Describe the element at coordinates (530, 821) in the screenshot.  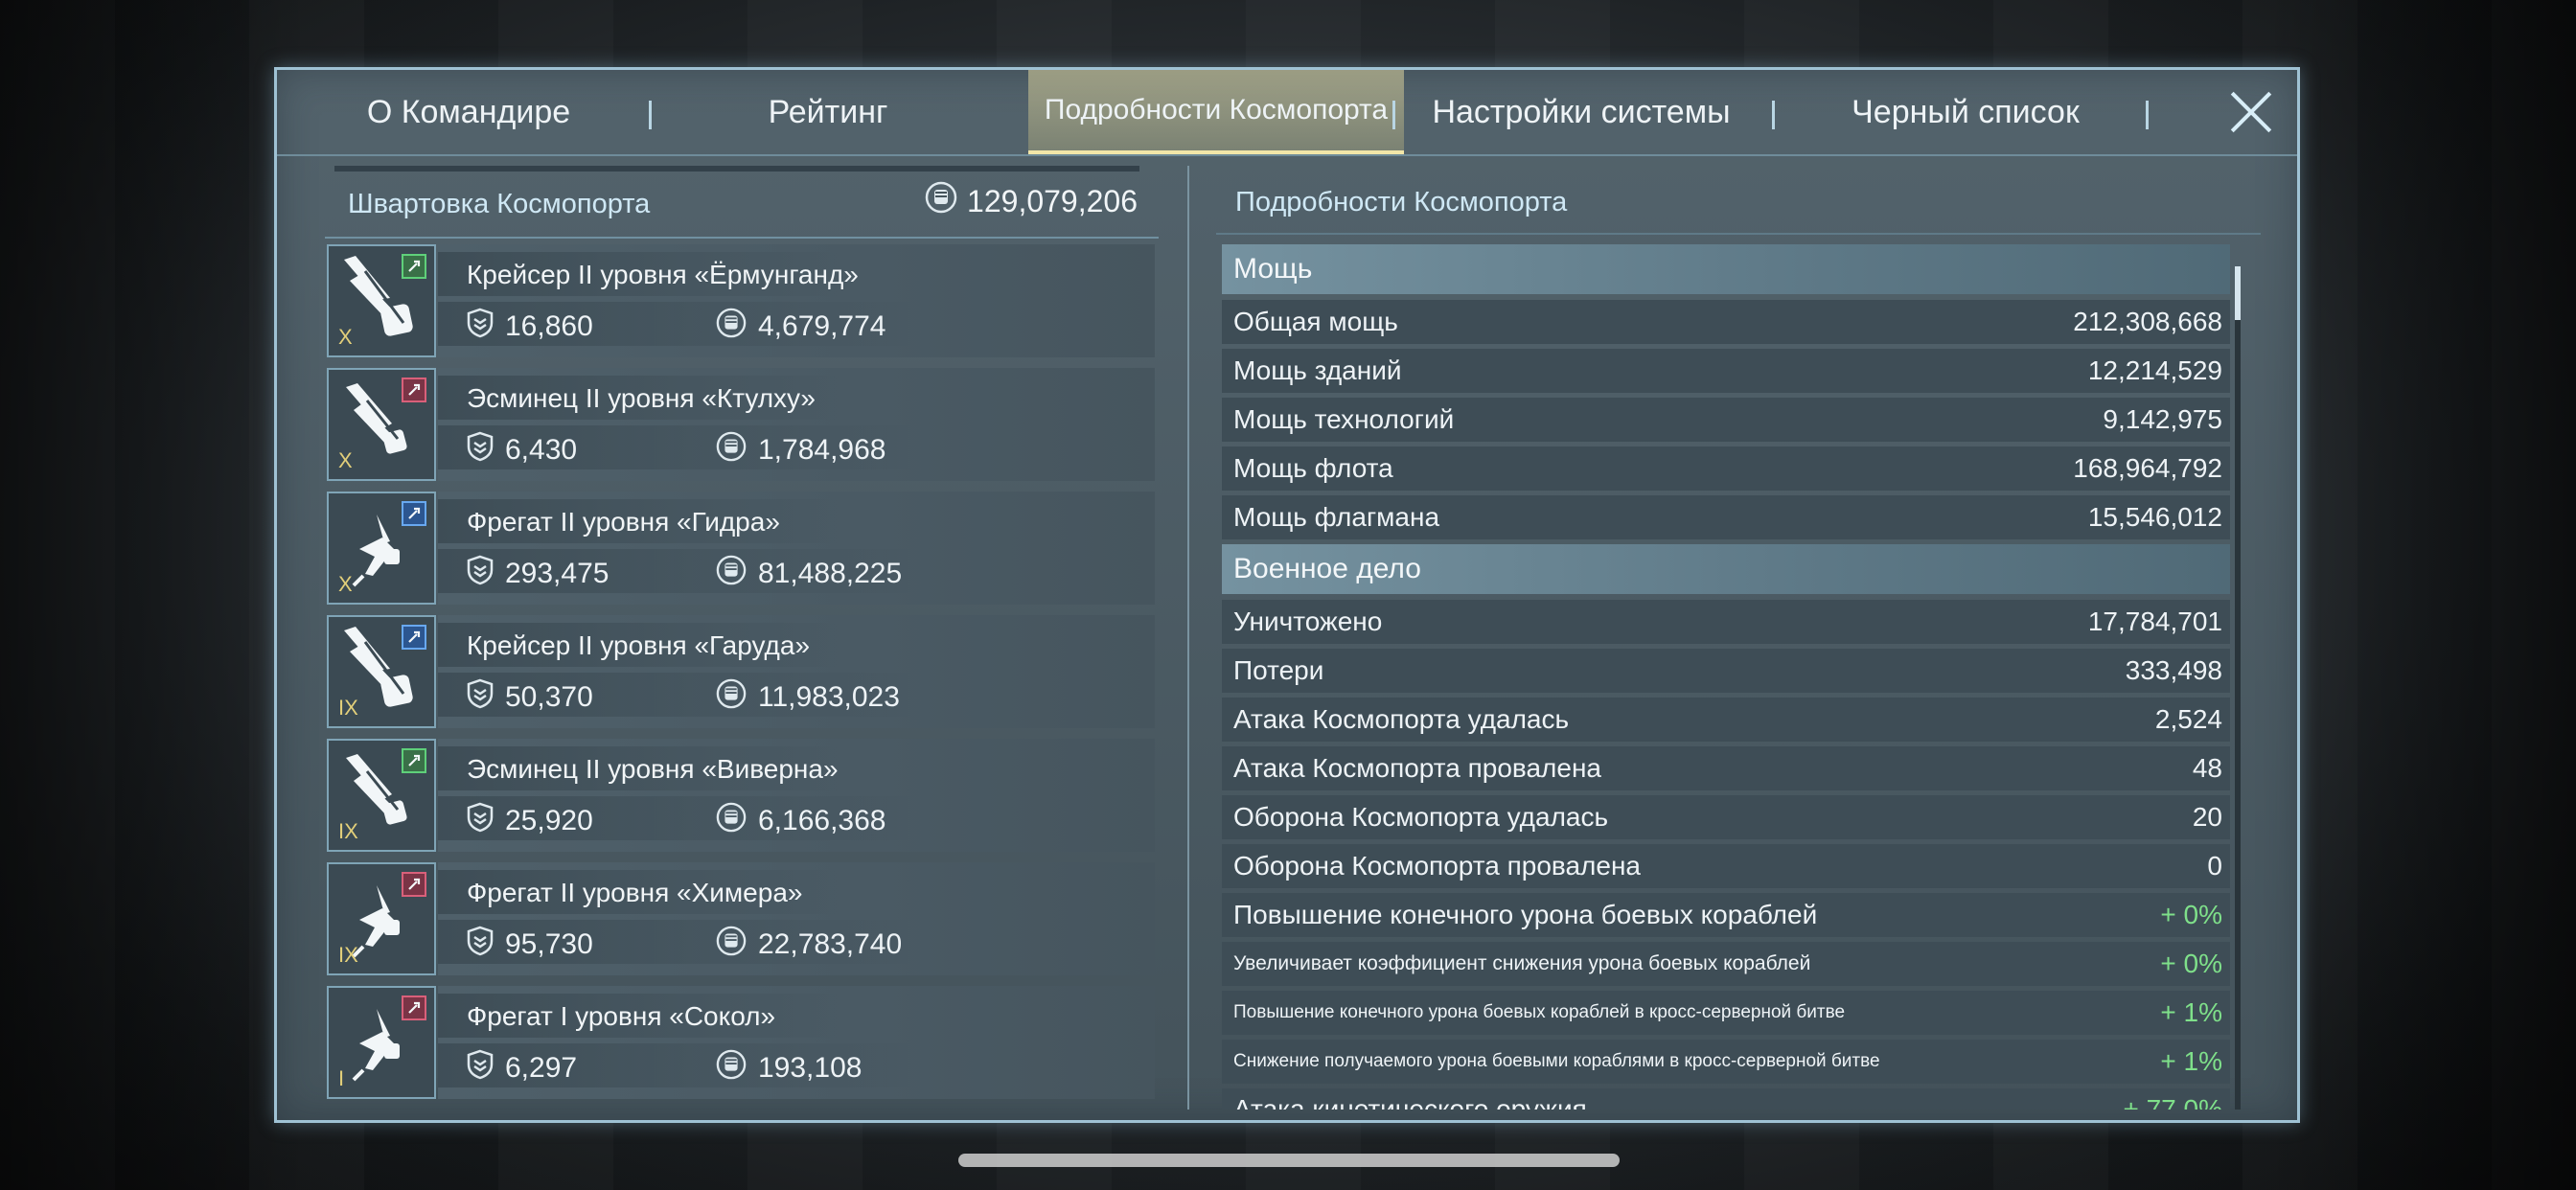
I see `ship-rank-stat: 25,920` at that location.